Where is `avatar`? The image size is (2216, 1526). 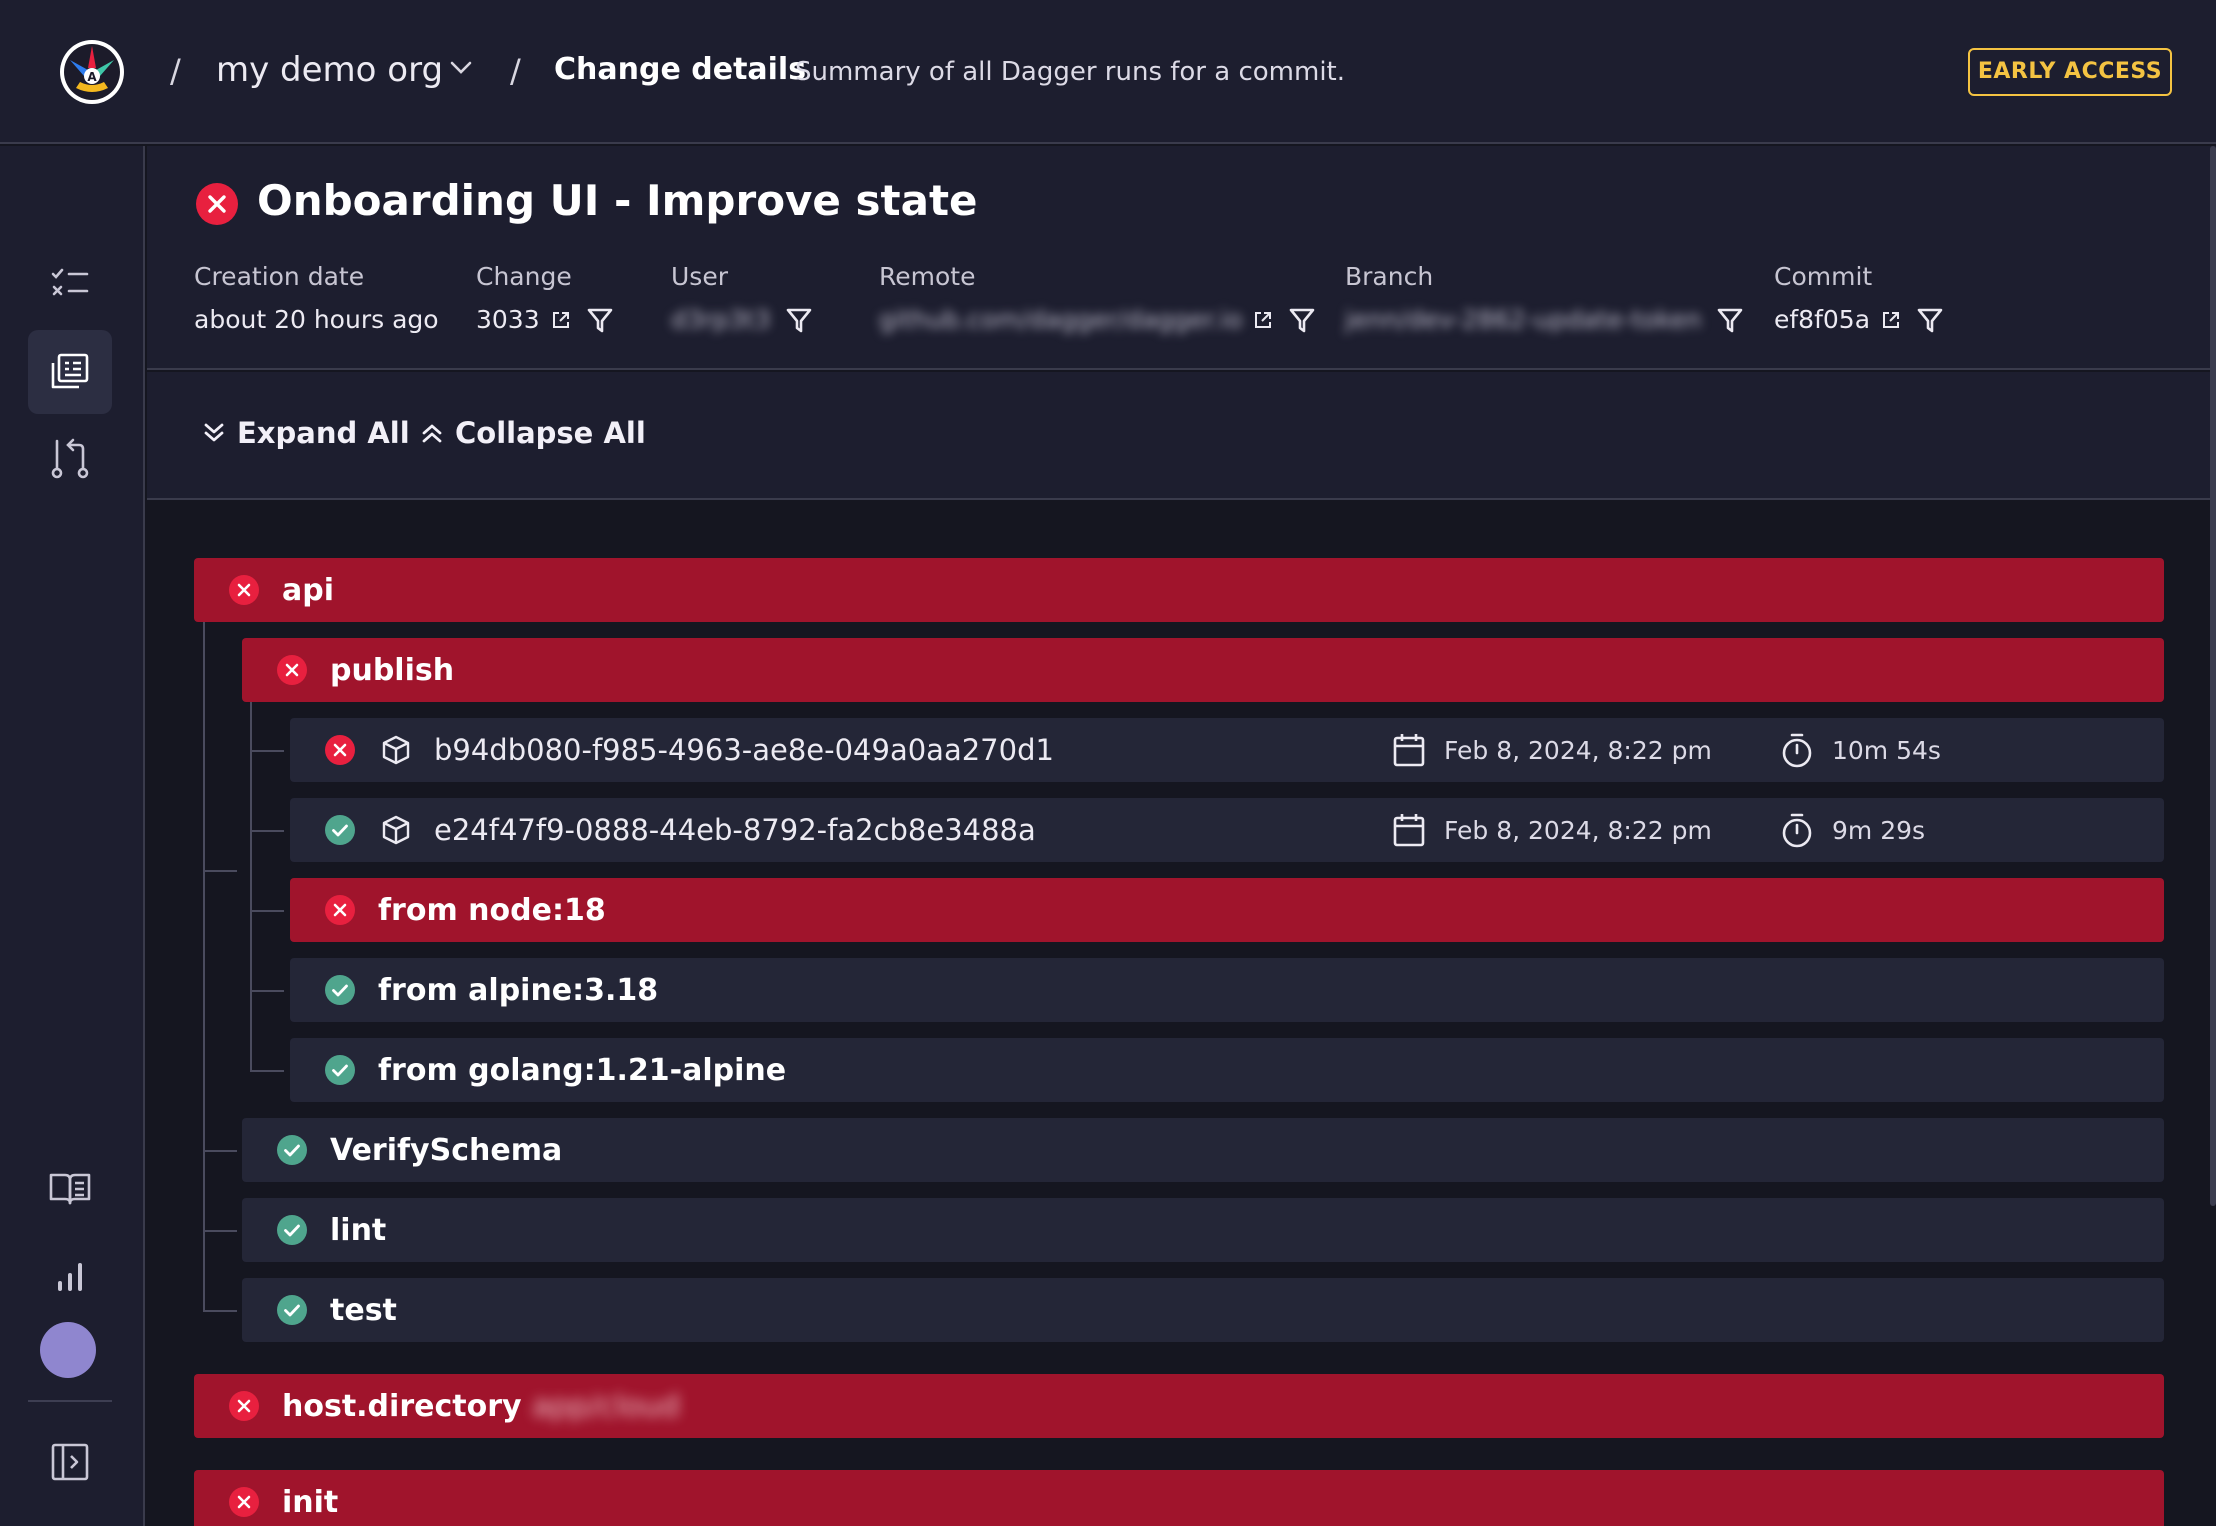 avatar is located at coordinates (68, 1350).